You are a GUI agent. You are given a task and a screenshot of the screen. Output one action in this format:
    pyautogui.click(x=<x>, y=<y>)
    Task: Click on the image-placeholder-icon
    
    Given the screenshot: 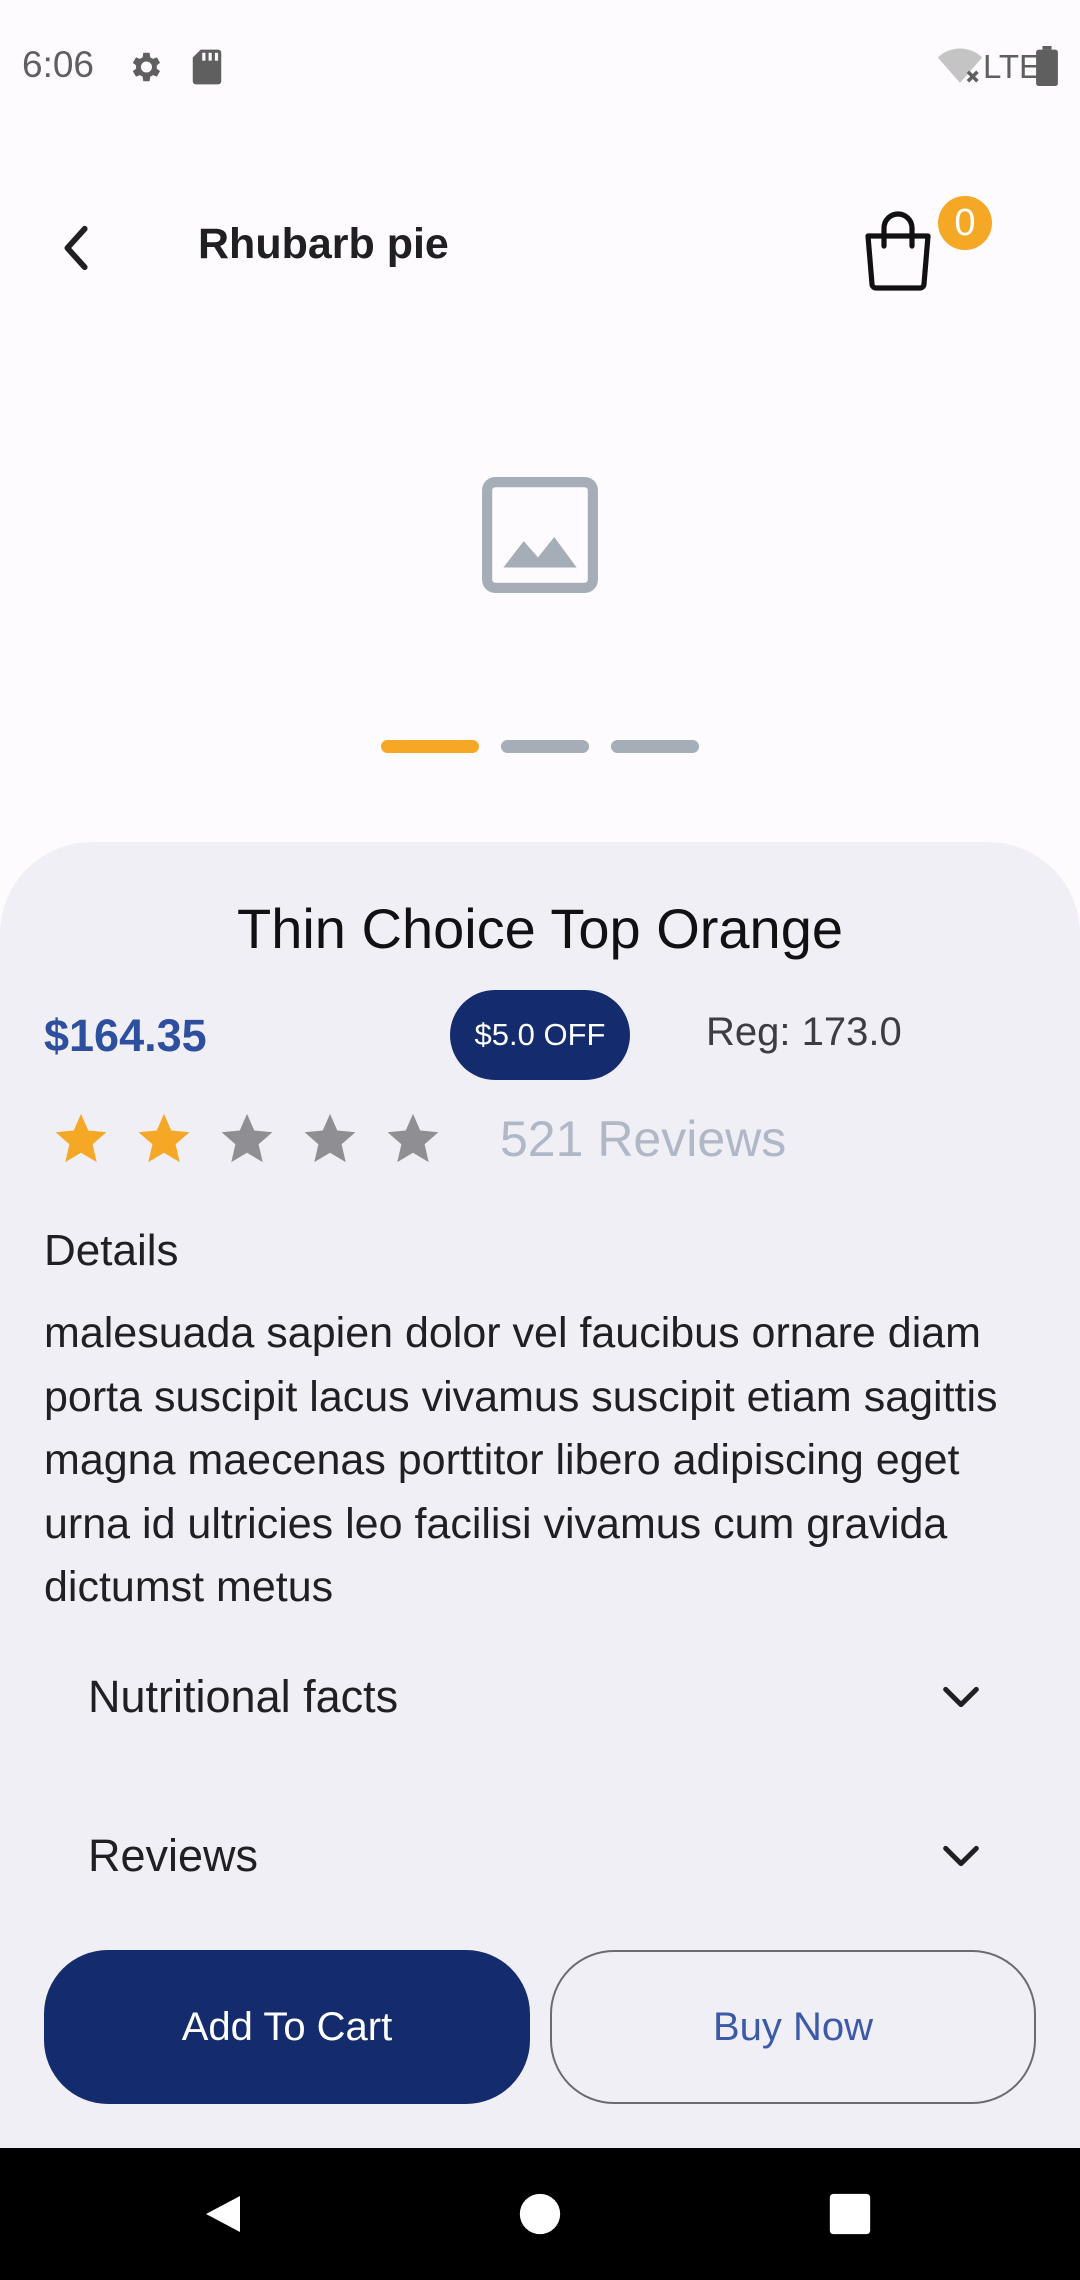 What is the action you would take?
    pyautogui.click(x=540, y=535)
    